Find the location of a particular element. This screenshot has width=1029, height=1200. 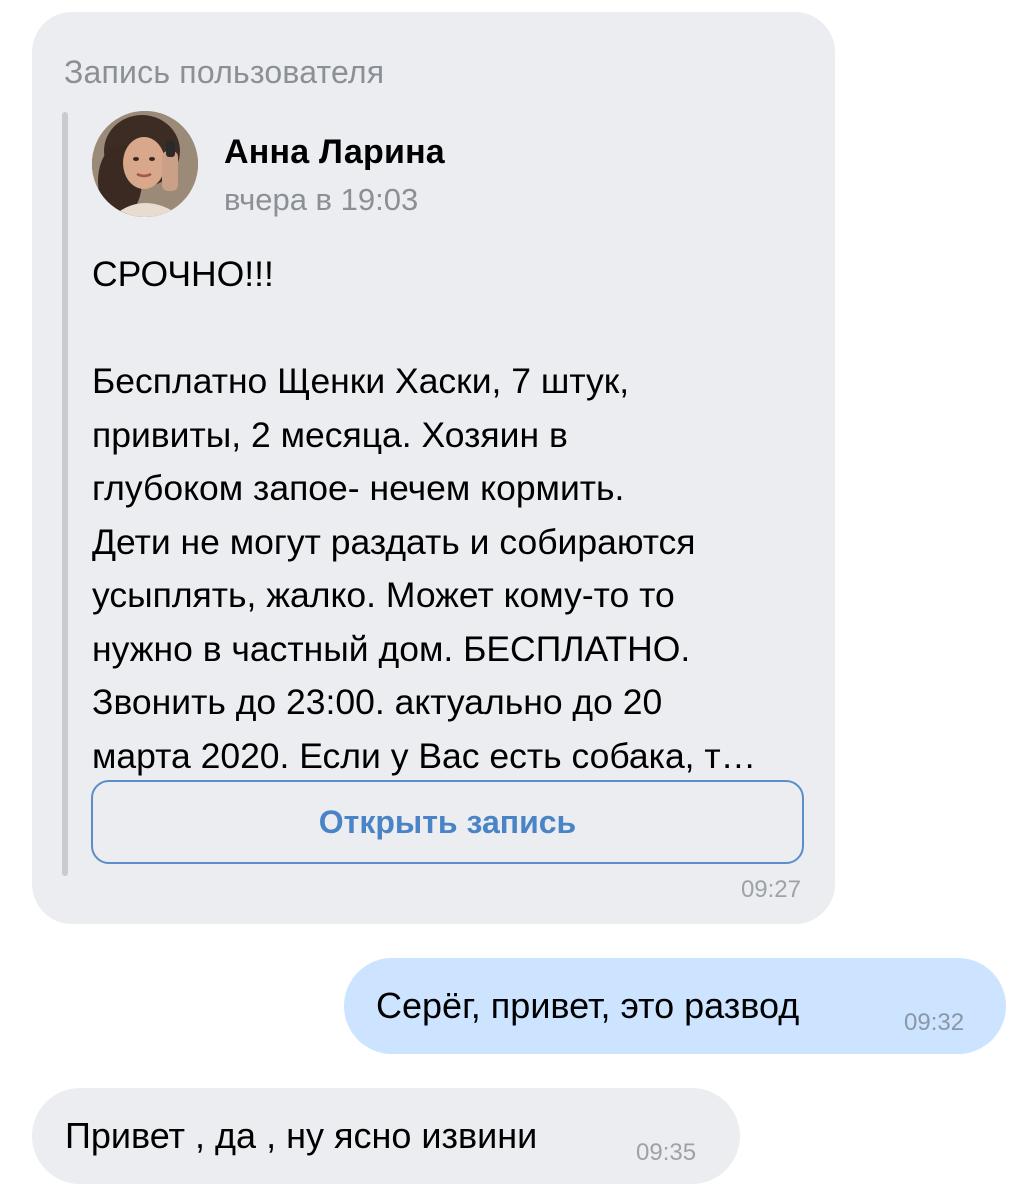

message-text: Привет , да , ну ясно извини is located at coordinates (301, 1135).